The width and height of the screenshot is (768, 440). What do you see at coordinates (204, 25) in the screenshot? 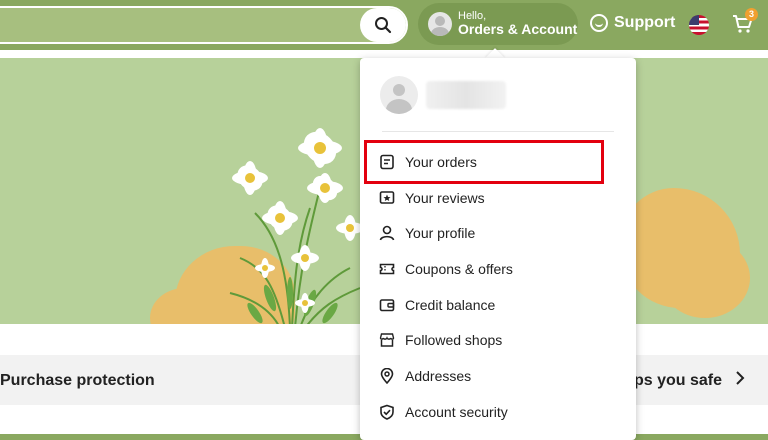
I see `search-input` at bounding box center [204, 25].